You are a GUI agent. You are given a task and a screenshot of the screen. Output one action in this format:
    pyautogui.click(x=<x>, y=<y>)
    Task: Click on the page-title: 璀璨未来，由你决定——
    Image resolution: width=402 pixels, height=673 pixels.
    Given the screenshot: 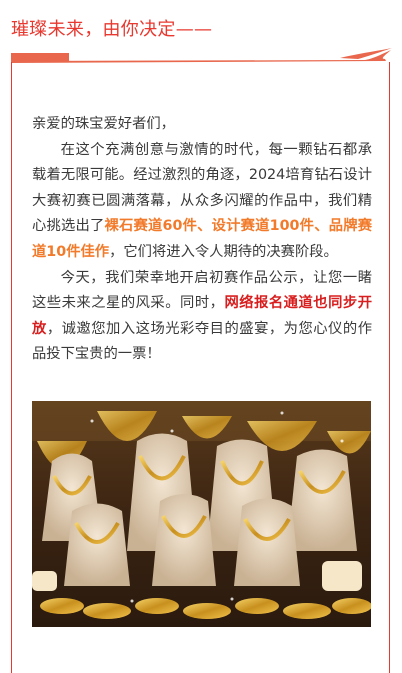 What is the action you would take?
    pyautogui.click(x=112, y=29)
    